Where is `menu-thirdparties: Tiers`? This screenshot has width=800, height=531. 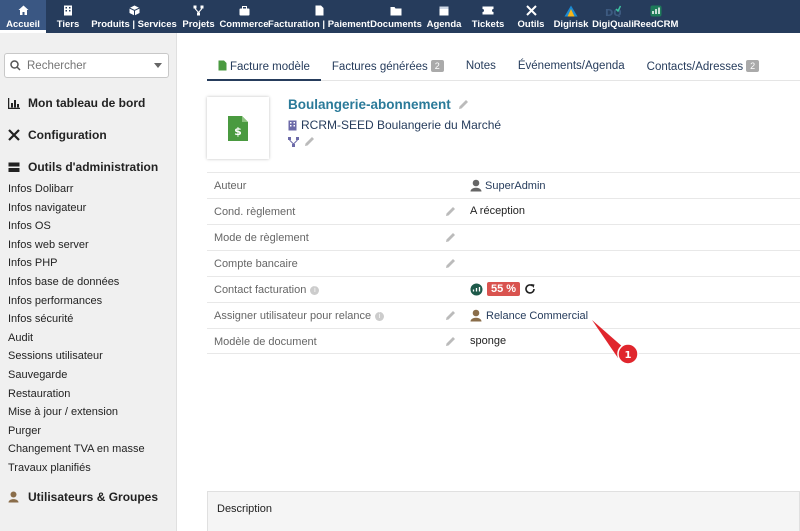 menu-thirdparties: Tiers is located at coordinates (68, 16).